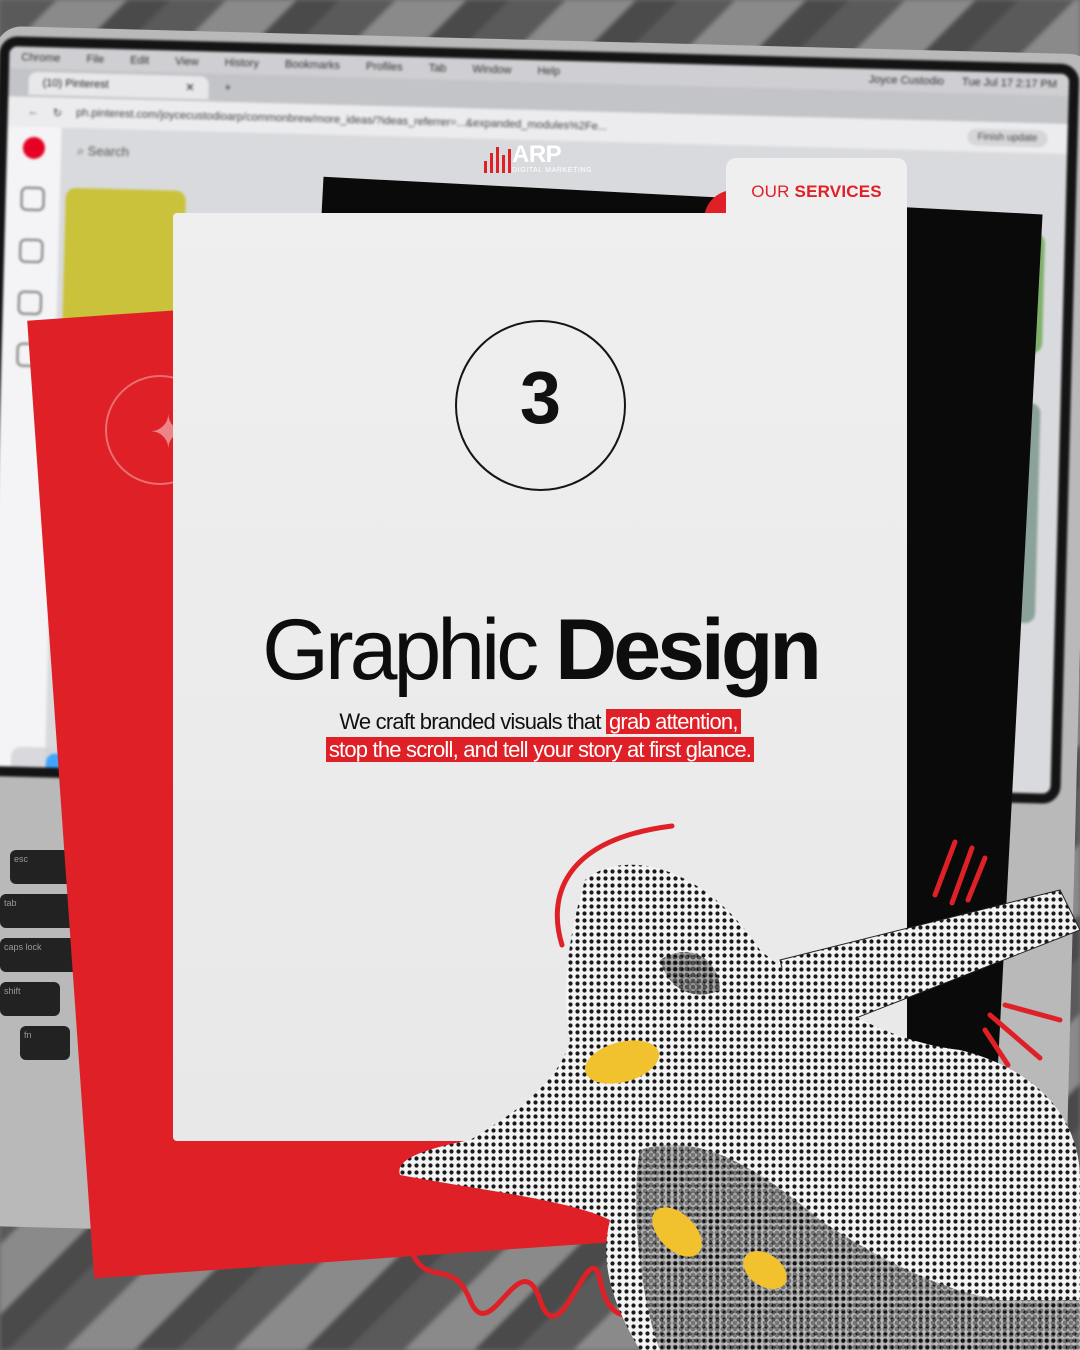  I want to click on finish-update-button: Finish update, so click(1007, 137).